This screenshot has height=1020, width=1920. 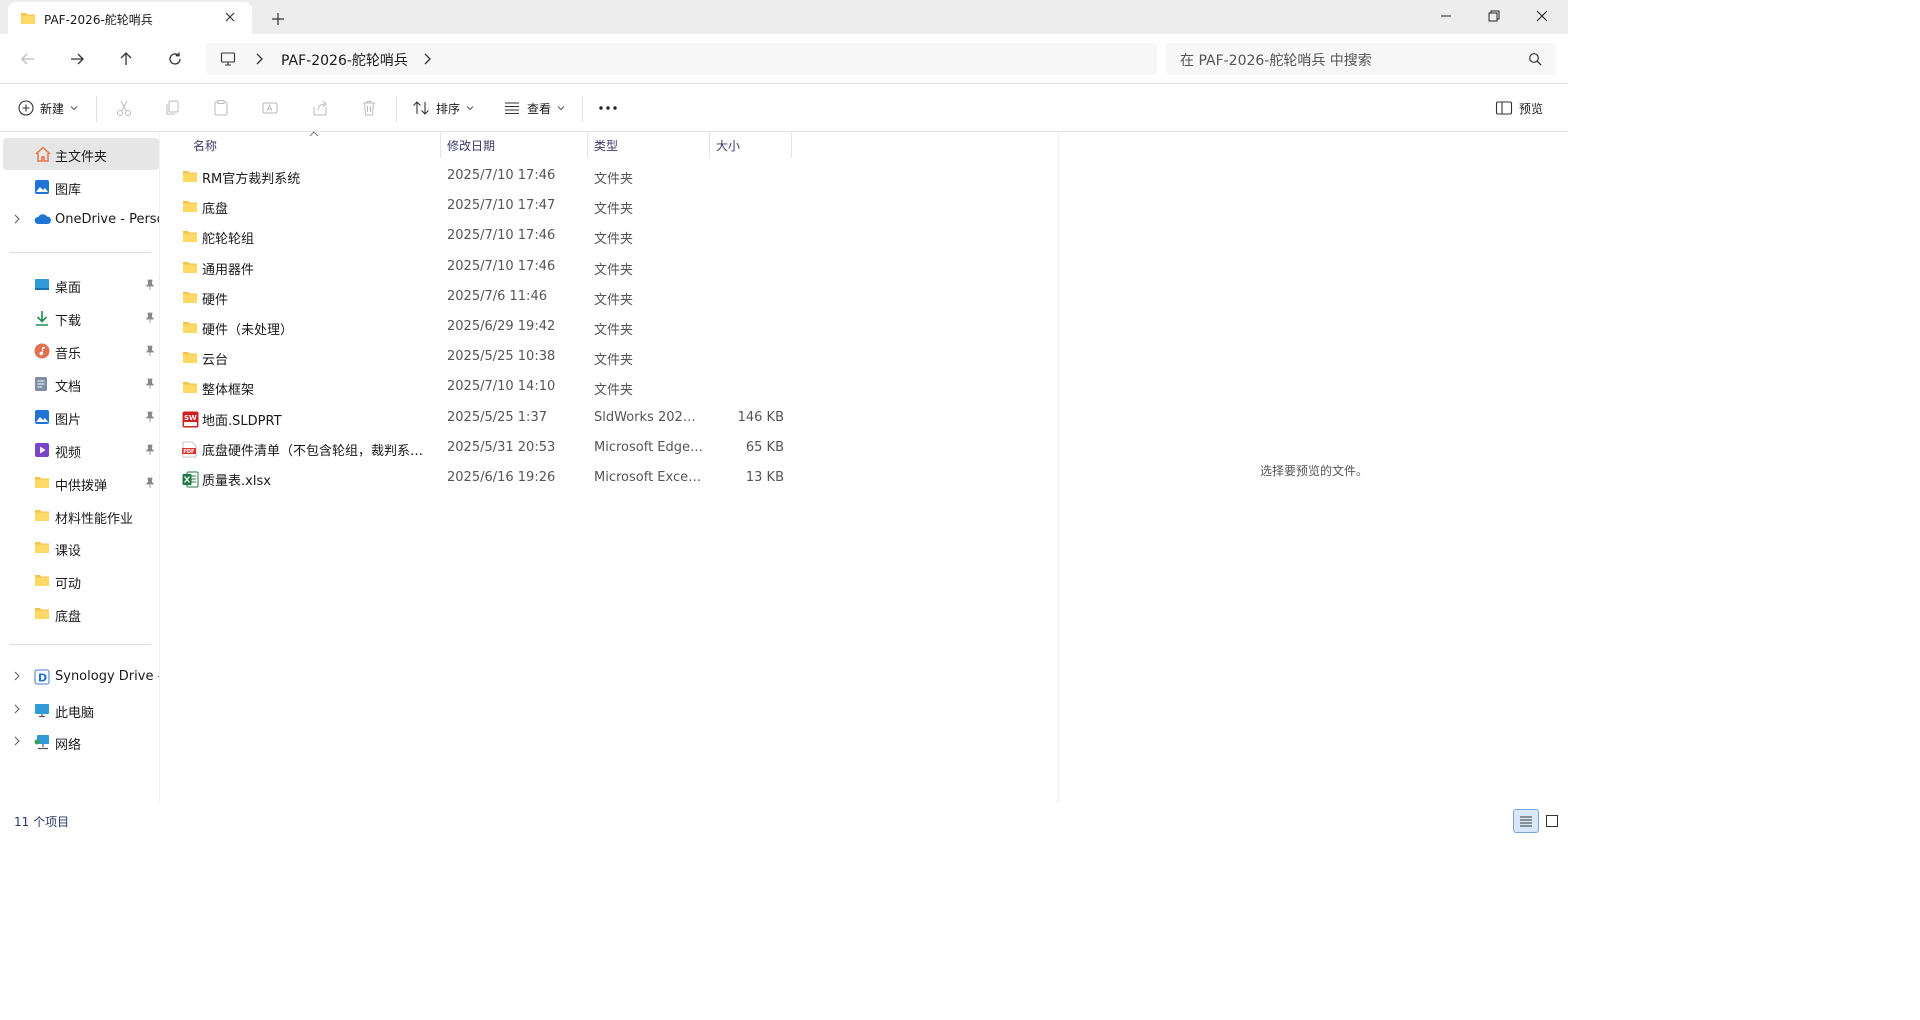 I want to click on share-button, so click(x=320, y=108).